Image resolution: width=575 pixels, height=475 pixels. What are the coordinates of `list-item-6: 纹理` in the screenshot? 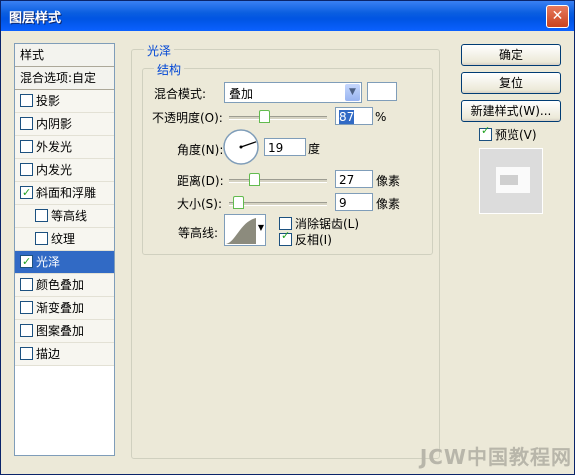 It's located at (64, 239).